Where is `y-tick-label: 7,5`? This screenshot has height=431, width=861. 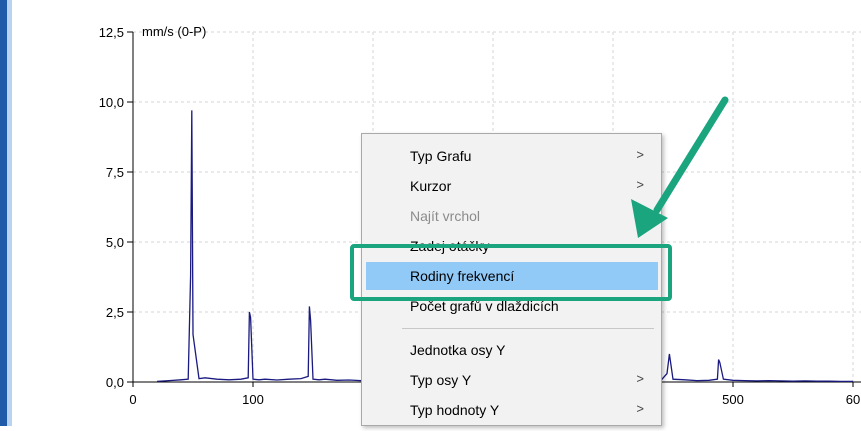
y-tick-label: 7,5 is located at coordinates (115, 172).